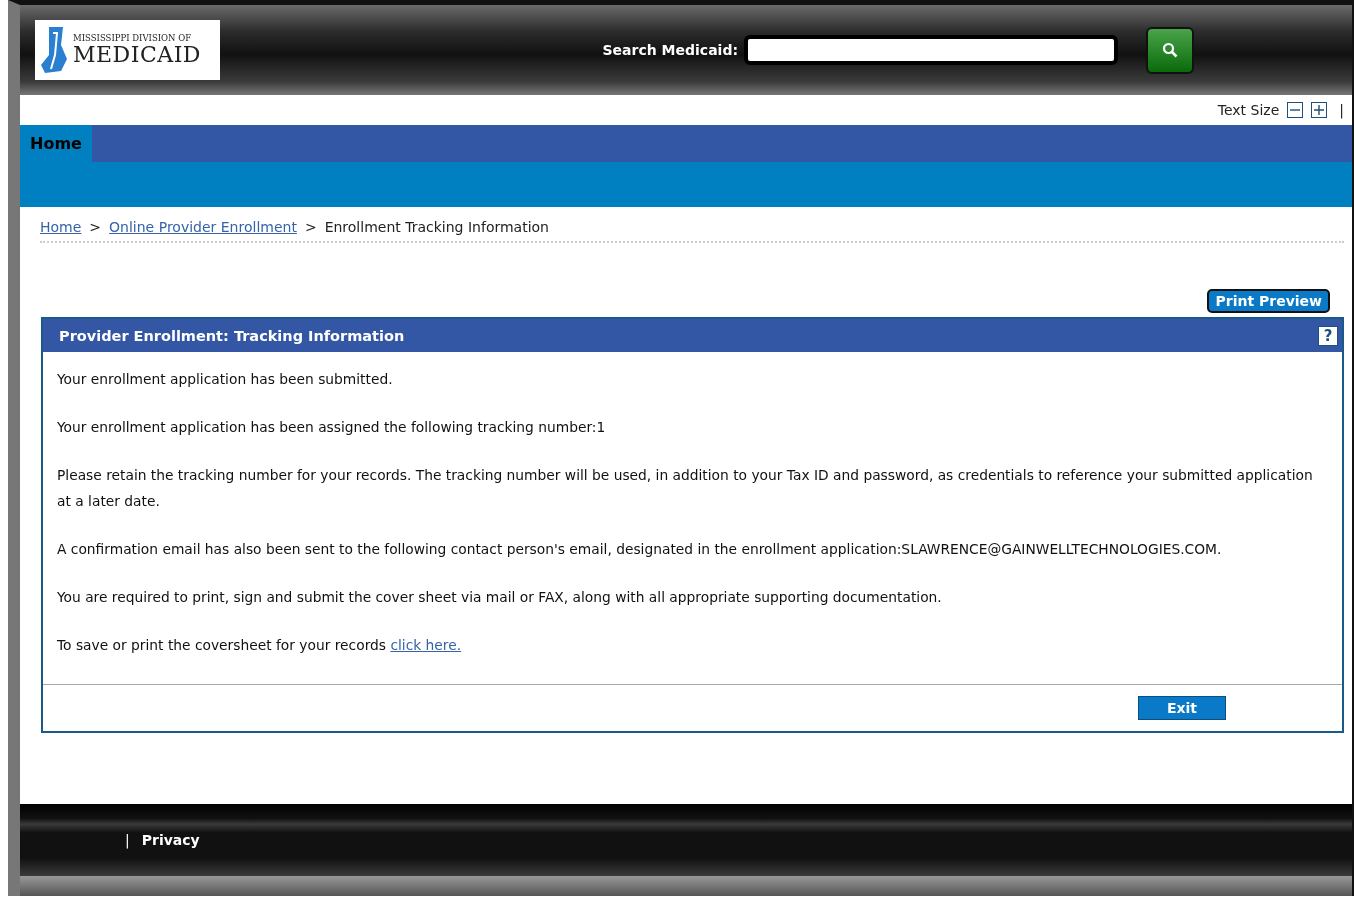  Describe the element at coordinates (203, 227) in the screenshot. I see `breadcrumb-link: Online Provider Enrollment` at that location.